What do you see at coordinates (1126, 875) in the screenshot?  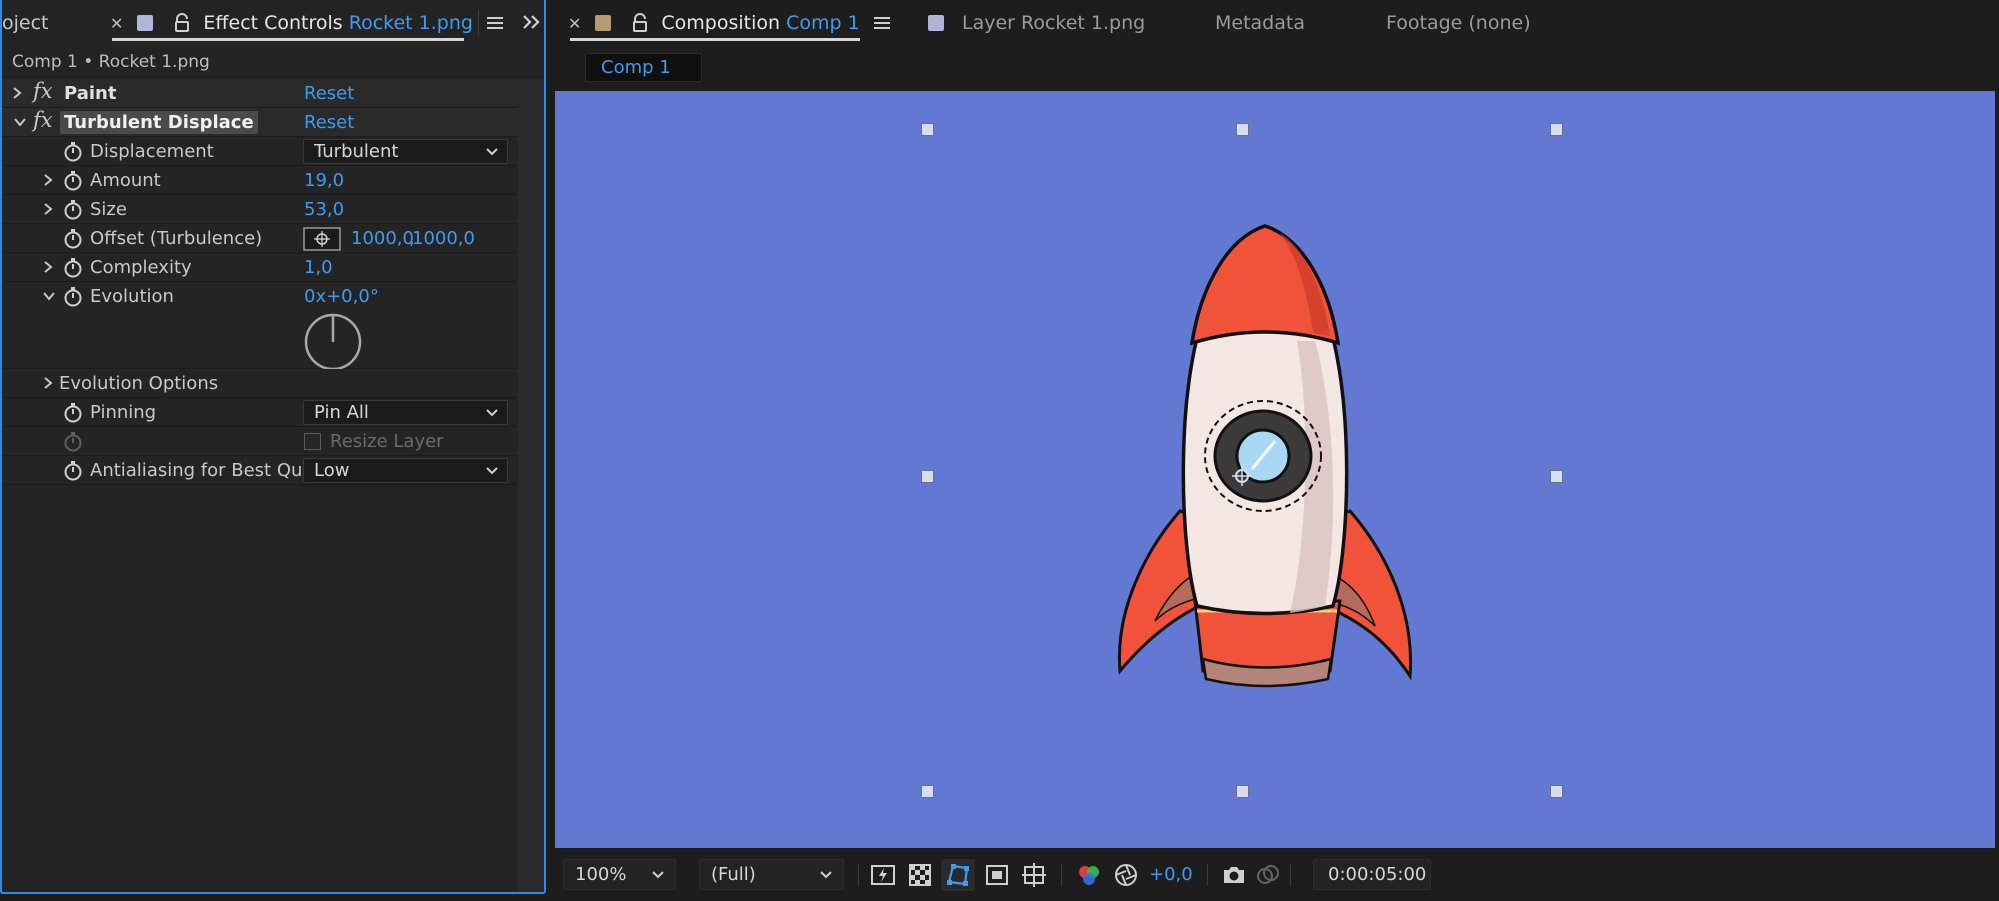 I see `exposure-reset-icon` at bounding box center [1126, 875].